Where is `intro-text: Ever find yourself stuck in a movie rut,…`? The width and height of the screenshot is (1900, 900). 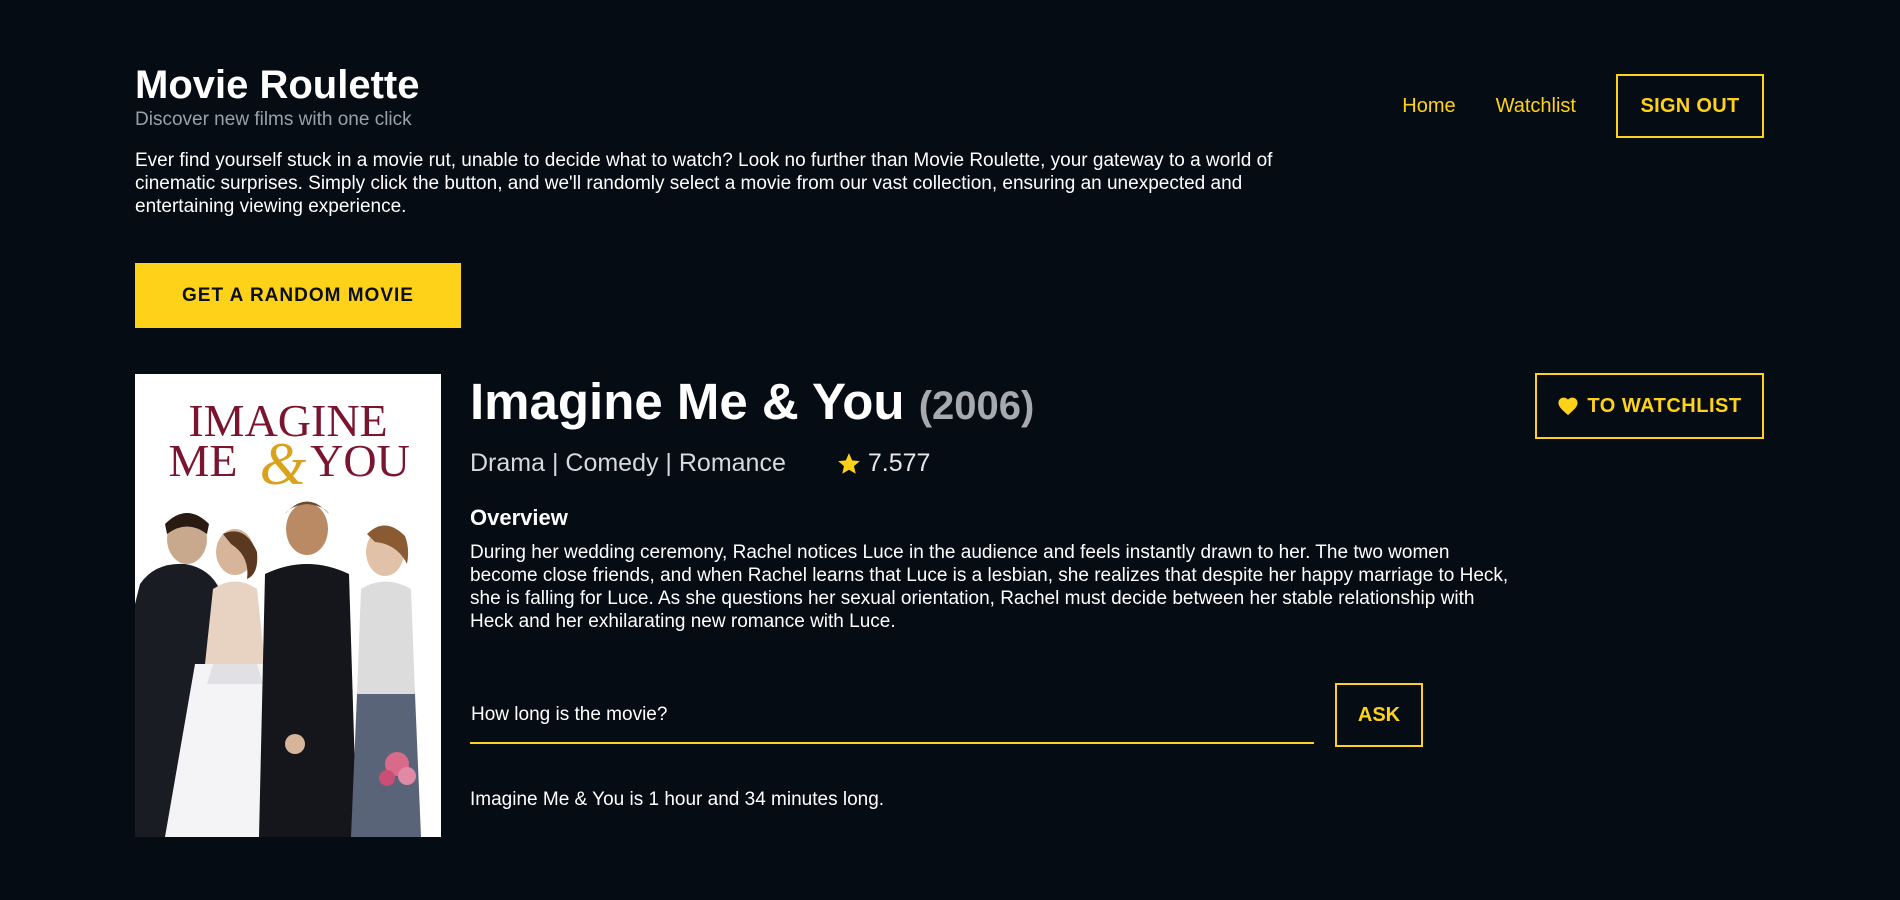 intro-text: Ever find yourself stuck in a movie rut,… is located at coordinates (704, 183).